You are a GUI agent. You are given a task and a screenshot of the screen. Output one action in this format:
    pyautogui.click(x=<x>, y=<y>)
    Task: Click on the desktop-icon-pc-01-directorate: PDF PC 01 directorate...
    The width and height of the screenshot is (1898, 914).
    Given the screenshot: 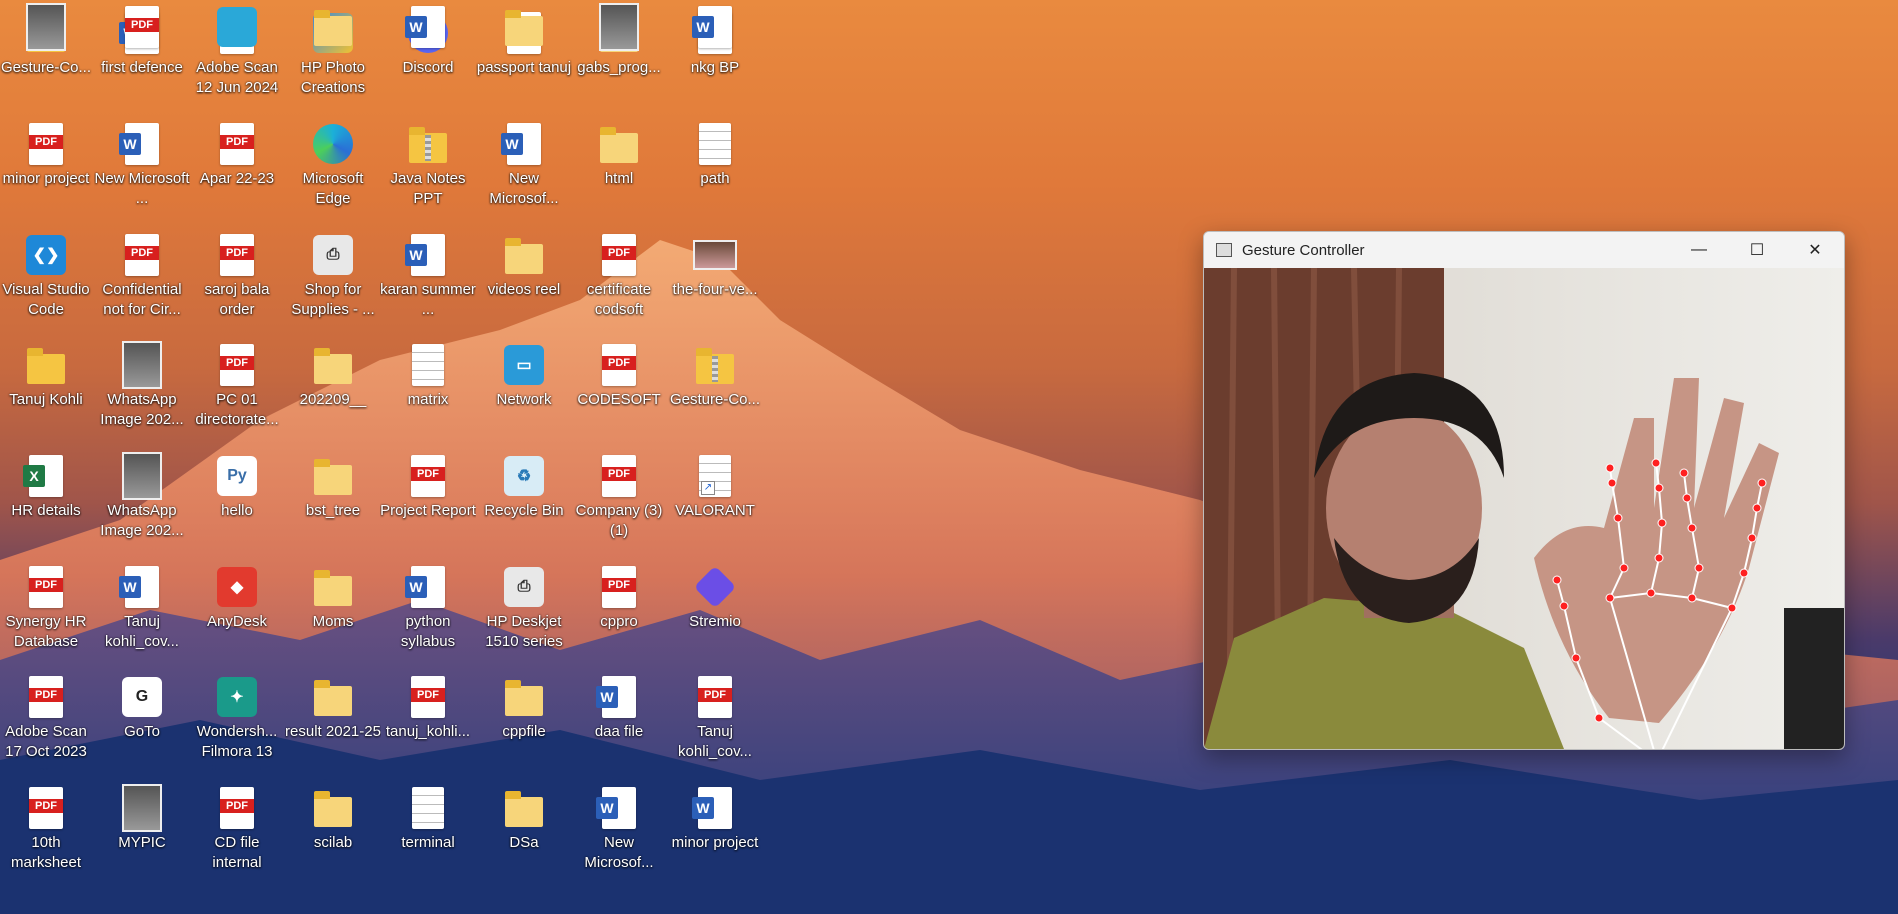 What is the action you would take?
    pyautogui.click(x=237, y=391)
    